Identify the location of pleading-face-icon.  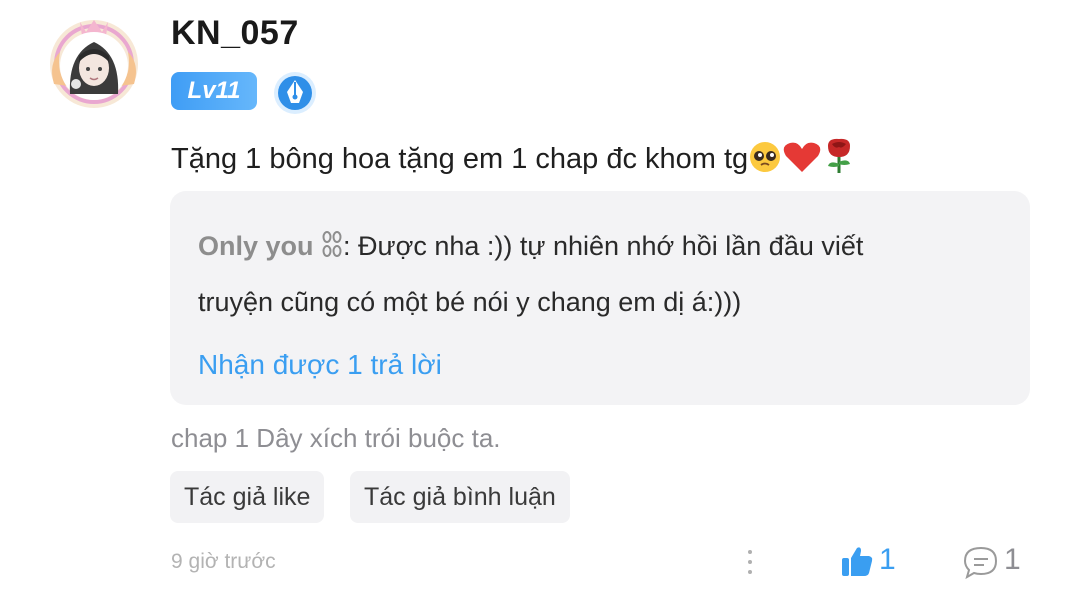
(765, 161).